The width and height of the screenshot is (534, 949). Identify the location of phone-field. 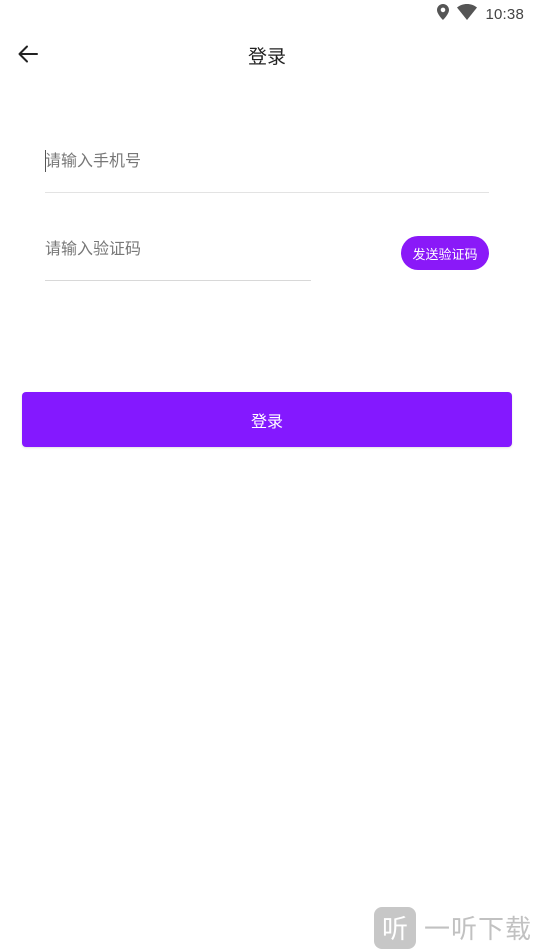
(267, 163).